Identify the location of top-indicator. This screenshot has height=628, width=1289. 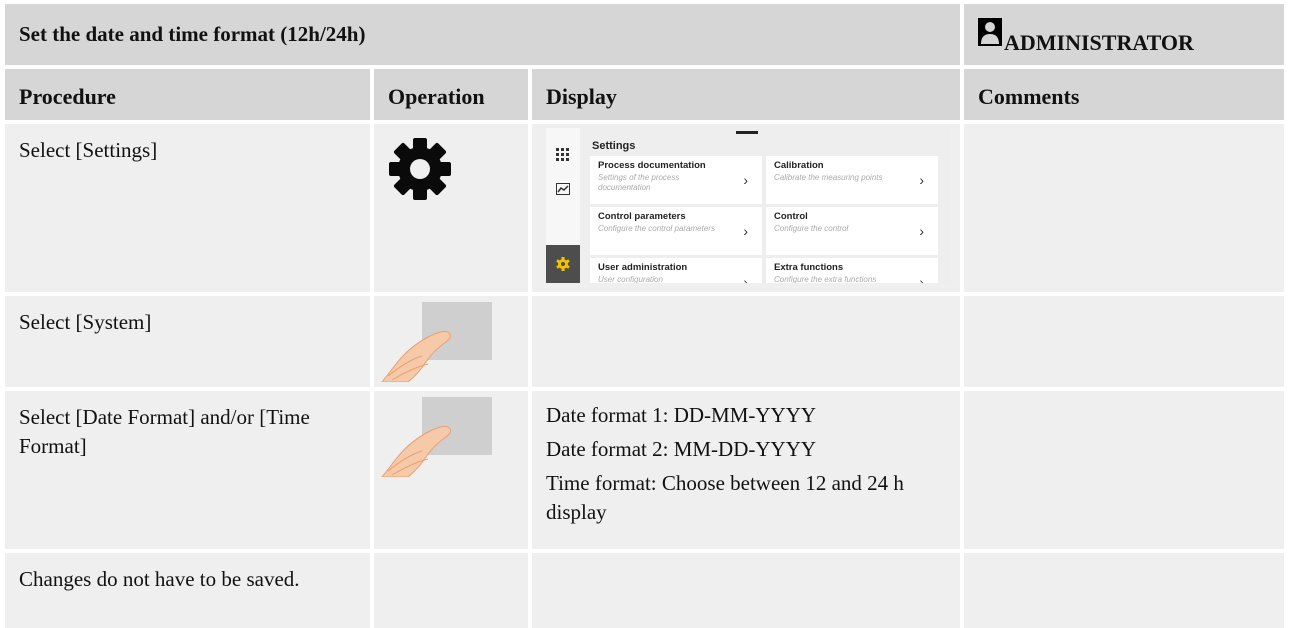
(747, 132).